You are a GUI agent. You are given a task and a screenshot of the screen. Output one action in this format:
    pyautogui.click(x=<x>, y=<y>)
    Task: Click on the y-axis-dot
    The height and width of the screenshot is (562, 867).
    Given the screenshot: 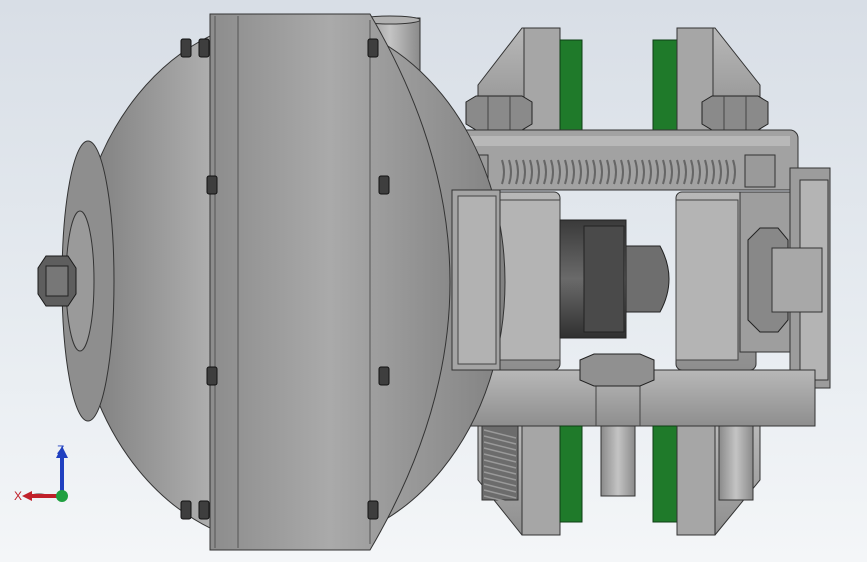 What is the action you would take?
    pyautogui.click(x=62, y=496)
    